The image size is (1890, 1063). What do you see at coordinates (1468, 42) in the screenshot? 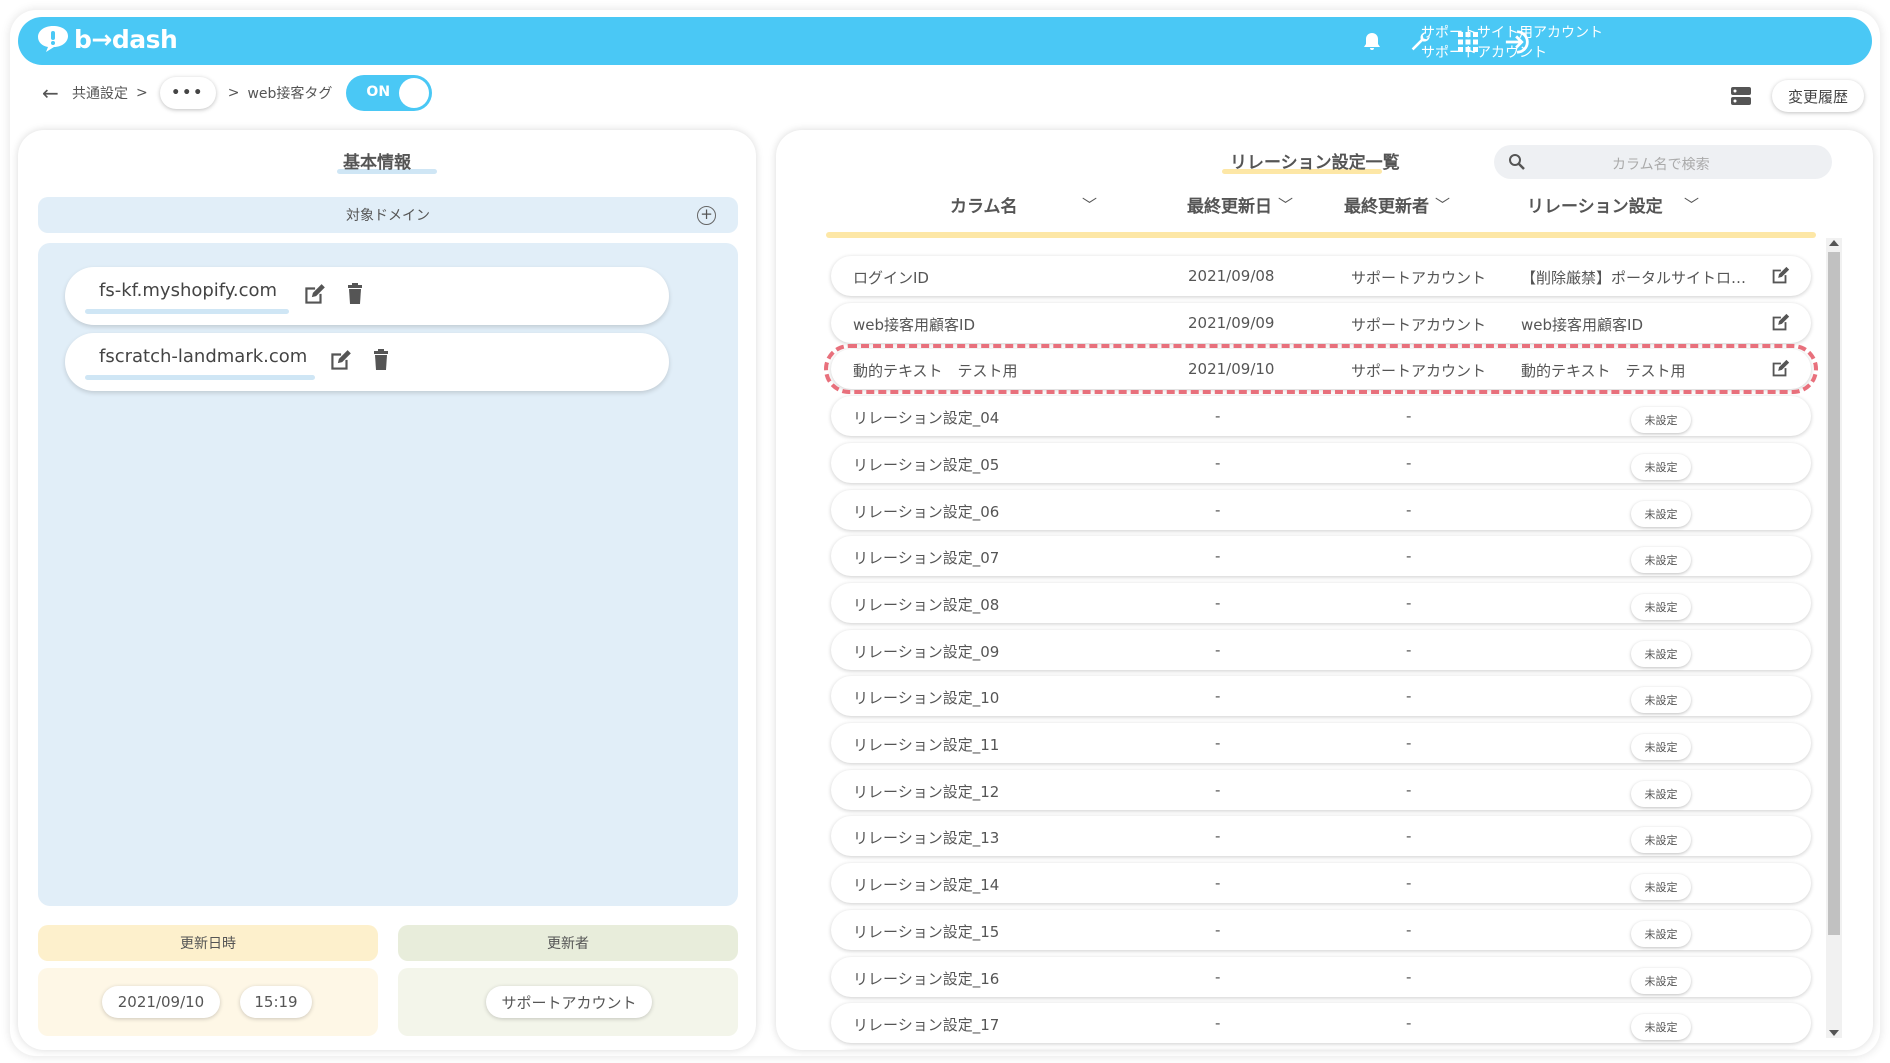
I see `apps-grid-icon` at bounding box center [1468, 42].